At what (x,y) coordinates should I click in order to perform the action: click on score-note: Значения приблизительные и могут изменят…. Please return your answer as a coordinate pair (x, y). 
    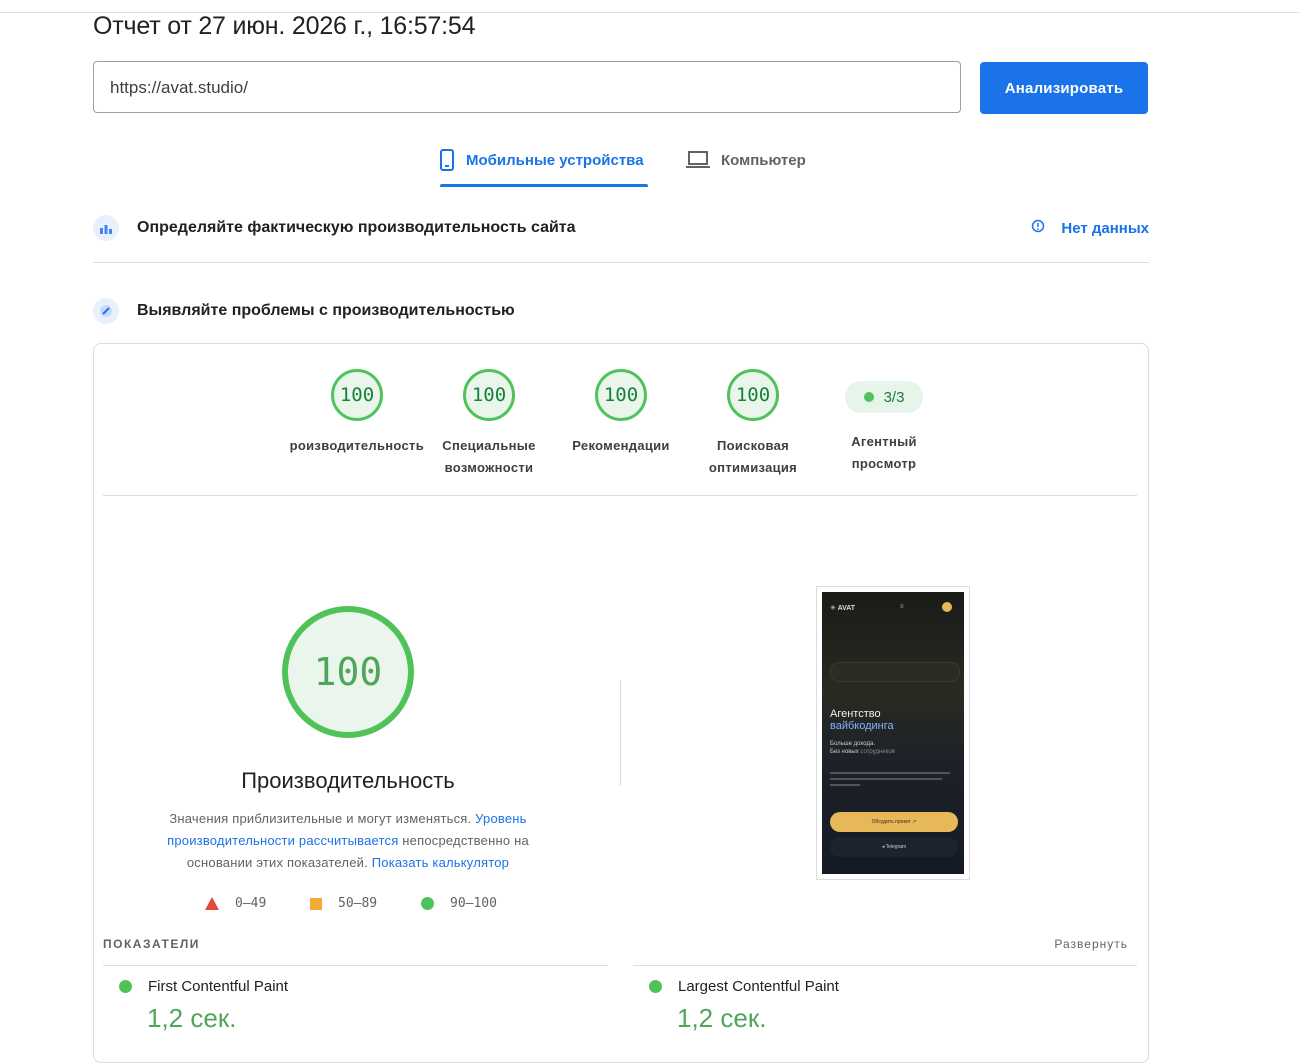
    Looking at the image, I should click on (348, 841).